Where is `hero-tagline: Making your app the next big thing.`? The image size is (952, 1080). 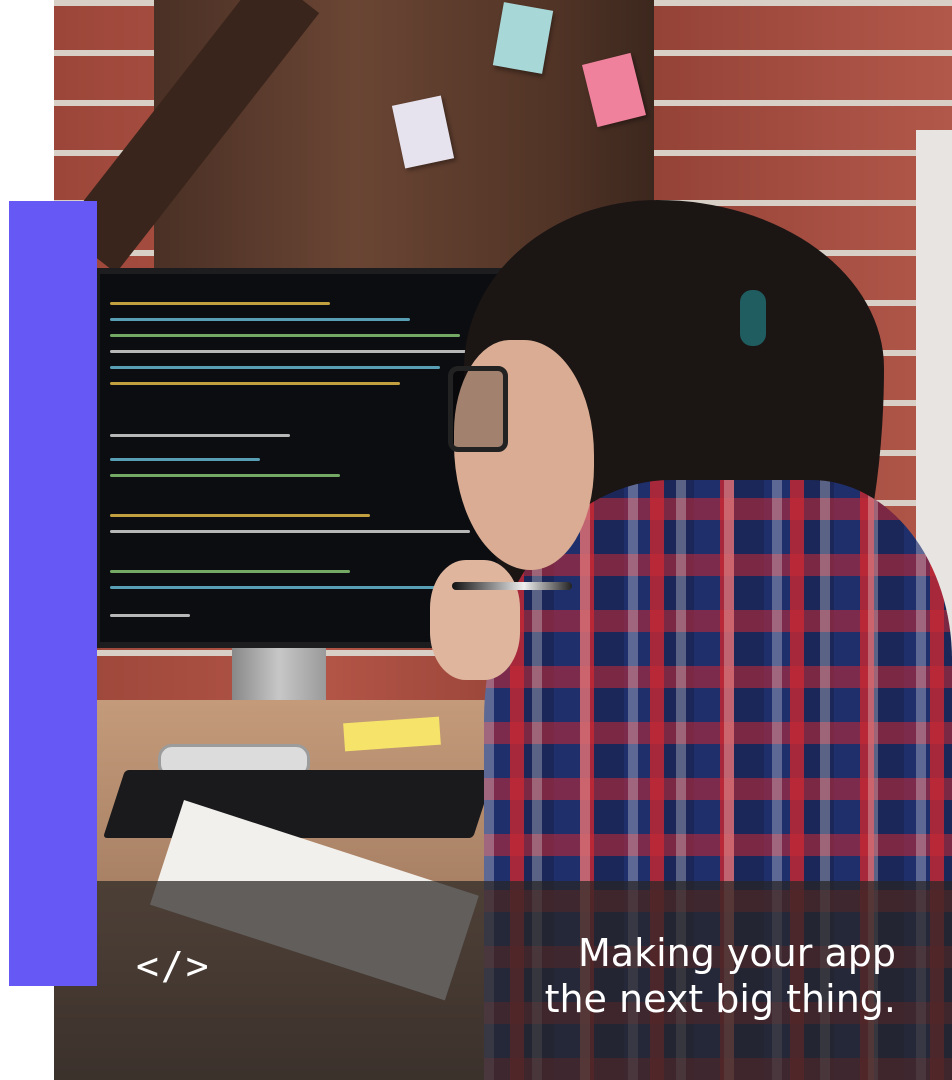 hero-tagline: Making your app the next big thing. is located at coordinates (656, 976).